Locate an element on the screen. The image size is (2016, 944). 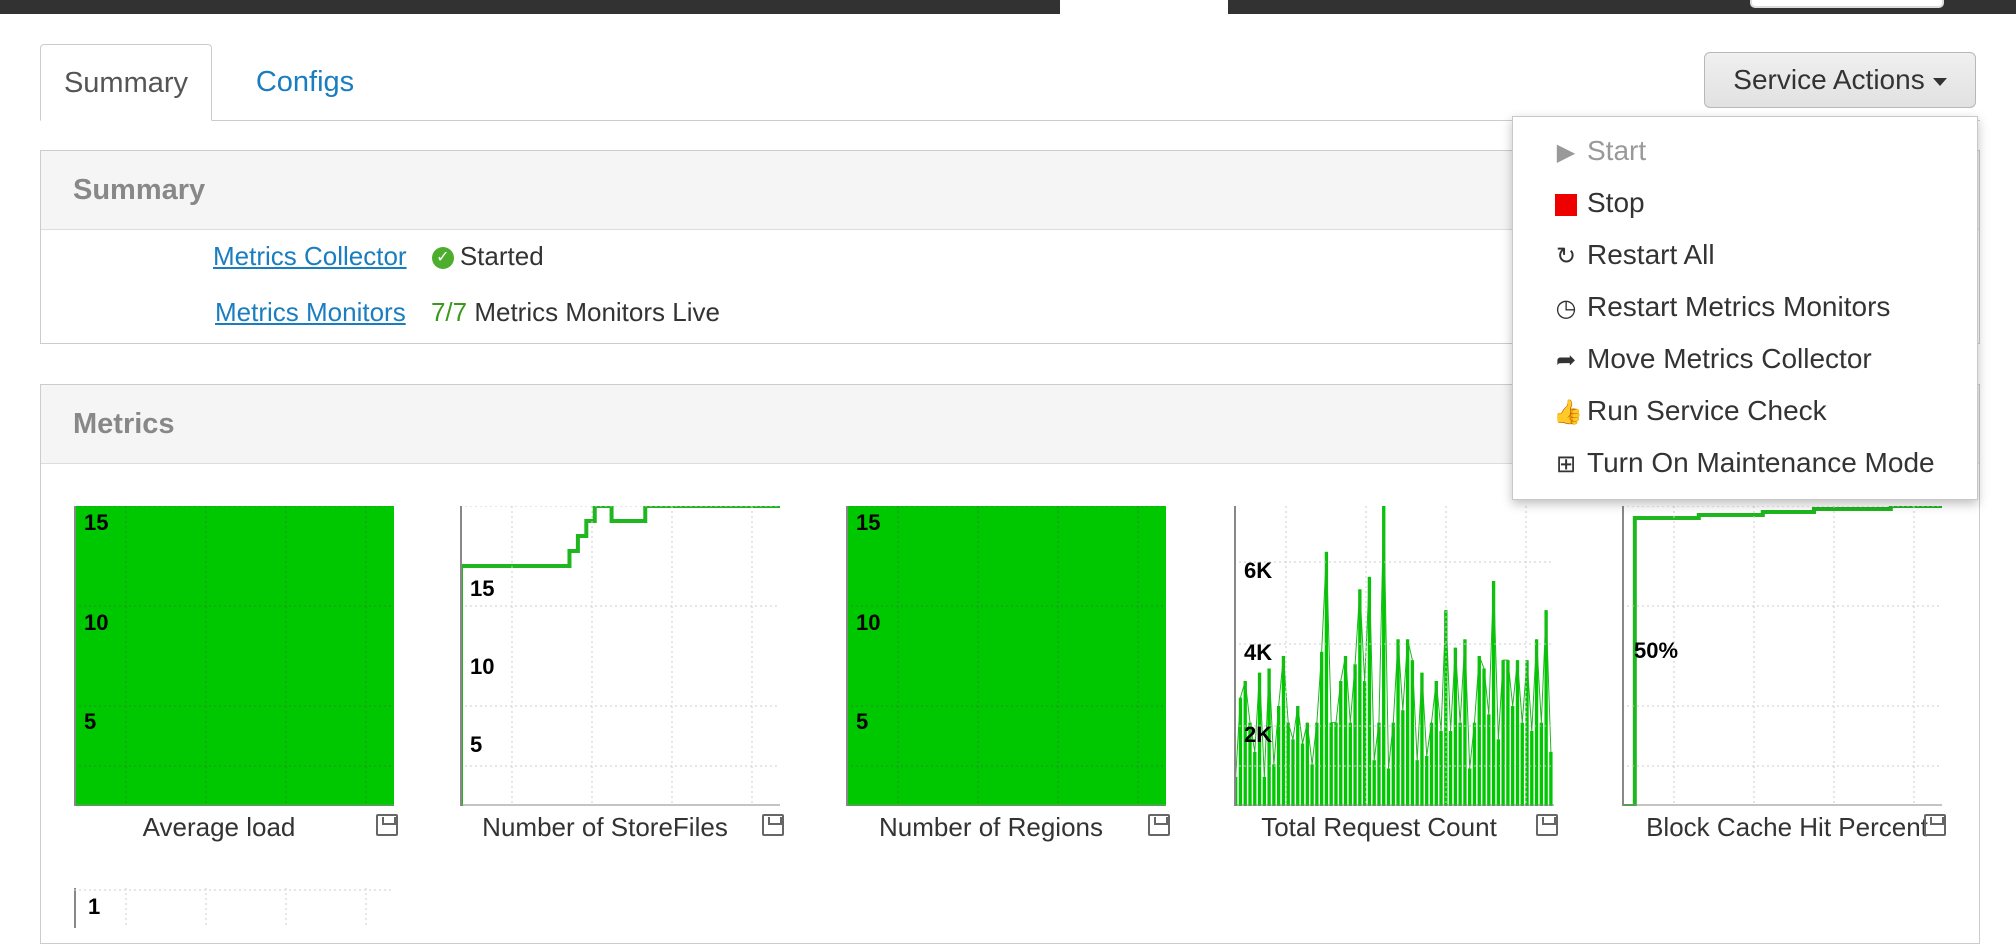
extra-chart-ytick: 1 is located at coordinates (94, 906).